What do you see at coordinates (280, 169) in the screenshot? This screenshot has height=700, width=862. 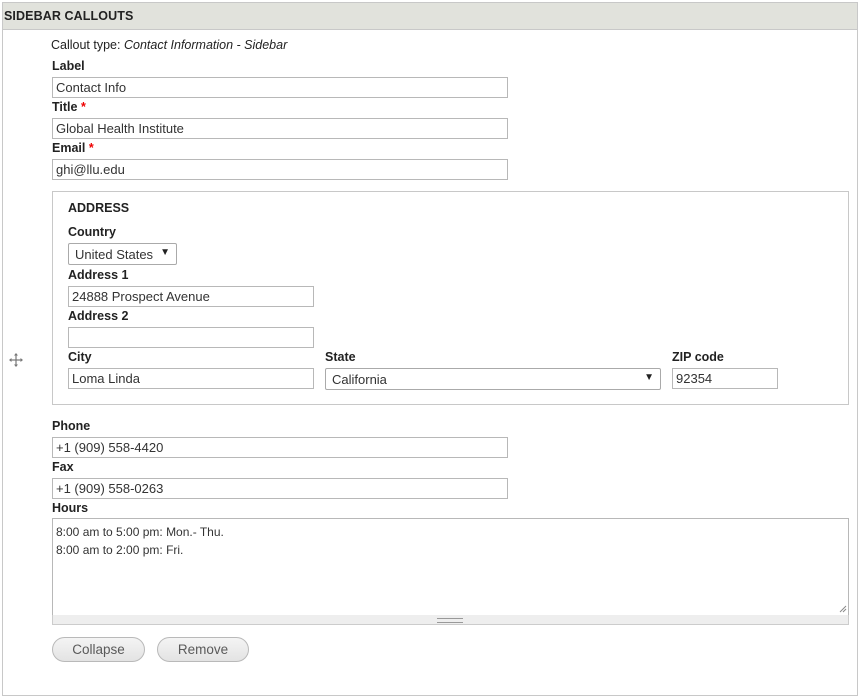 I see `email-input` at bounding box center [280, 169].